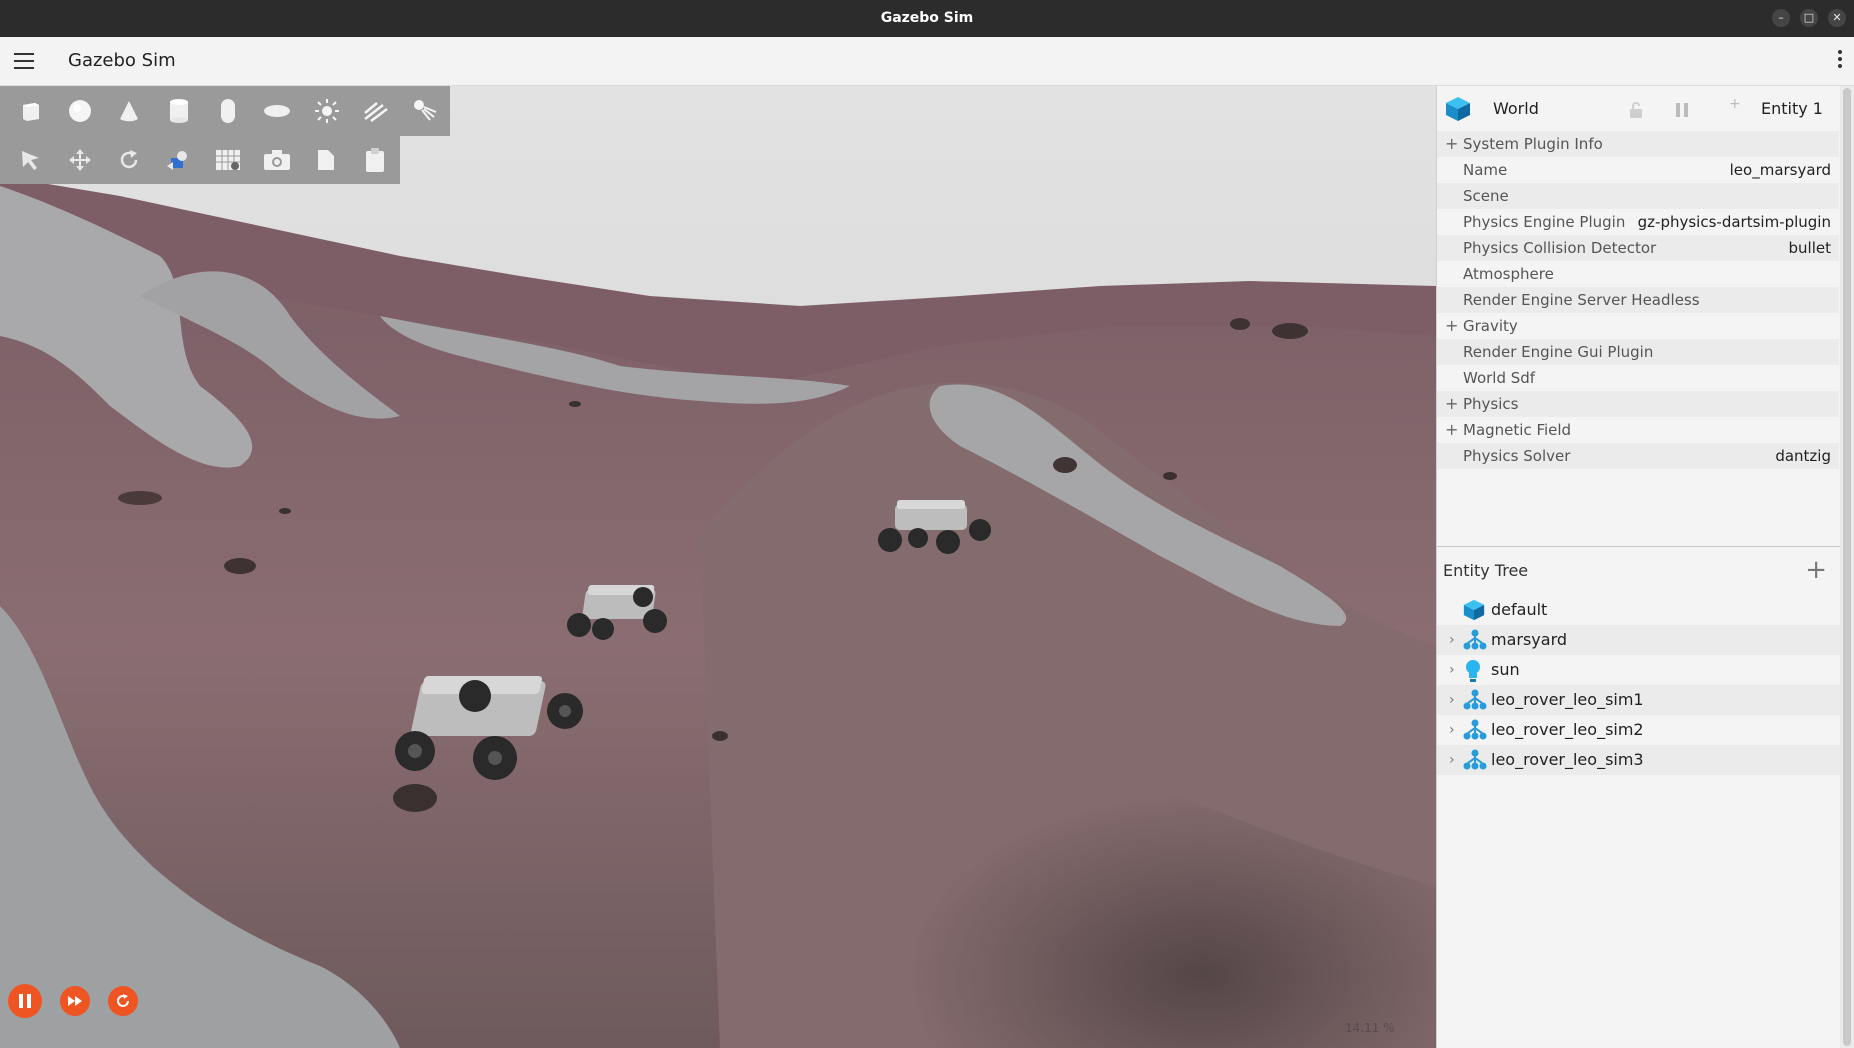  What do you see at coordinates (1809, 18) in the screenshot?
I see `maximize-icon: □` at bounding box center [1809, 18].